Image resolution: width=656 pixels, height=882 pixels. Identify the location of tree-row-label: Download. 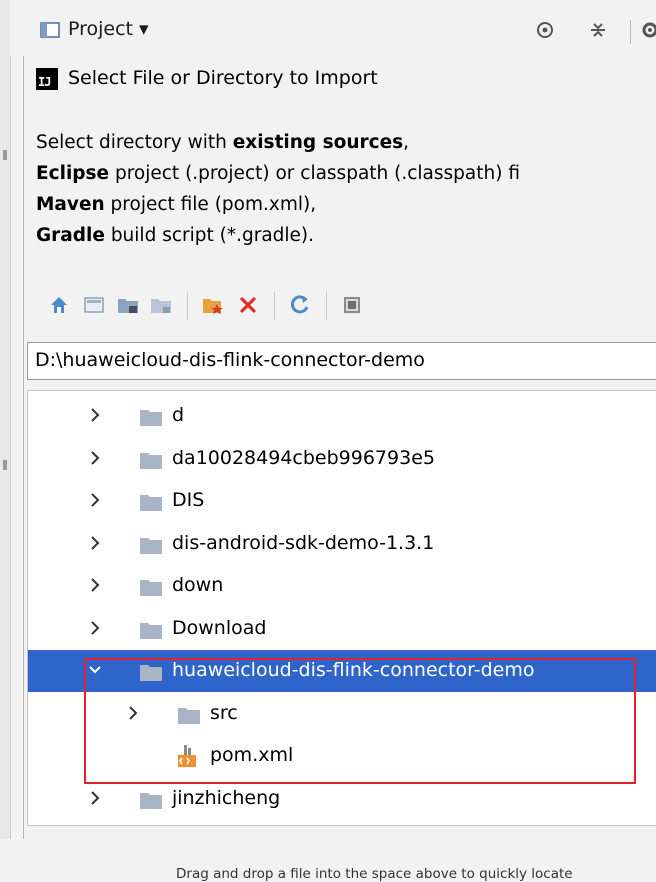
(219, 627).